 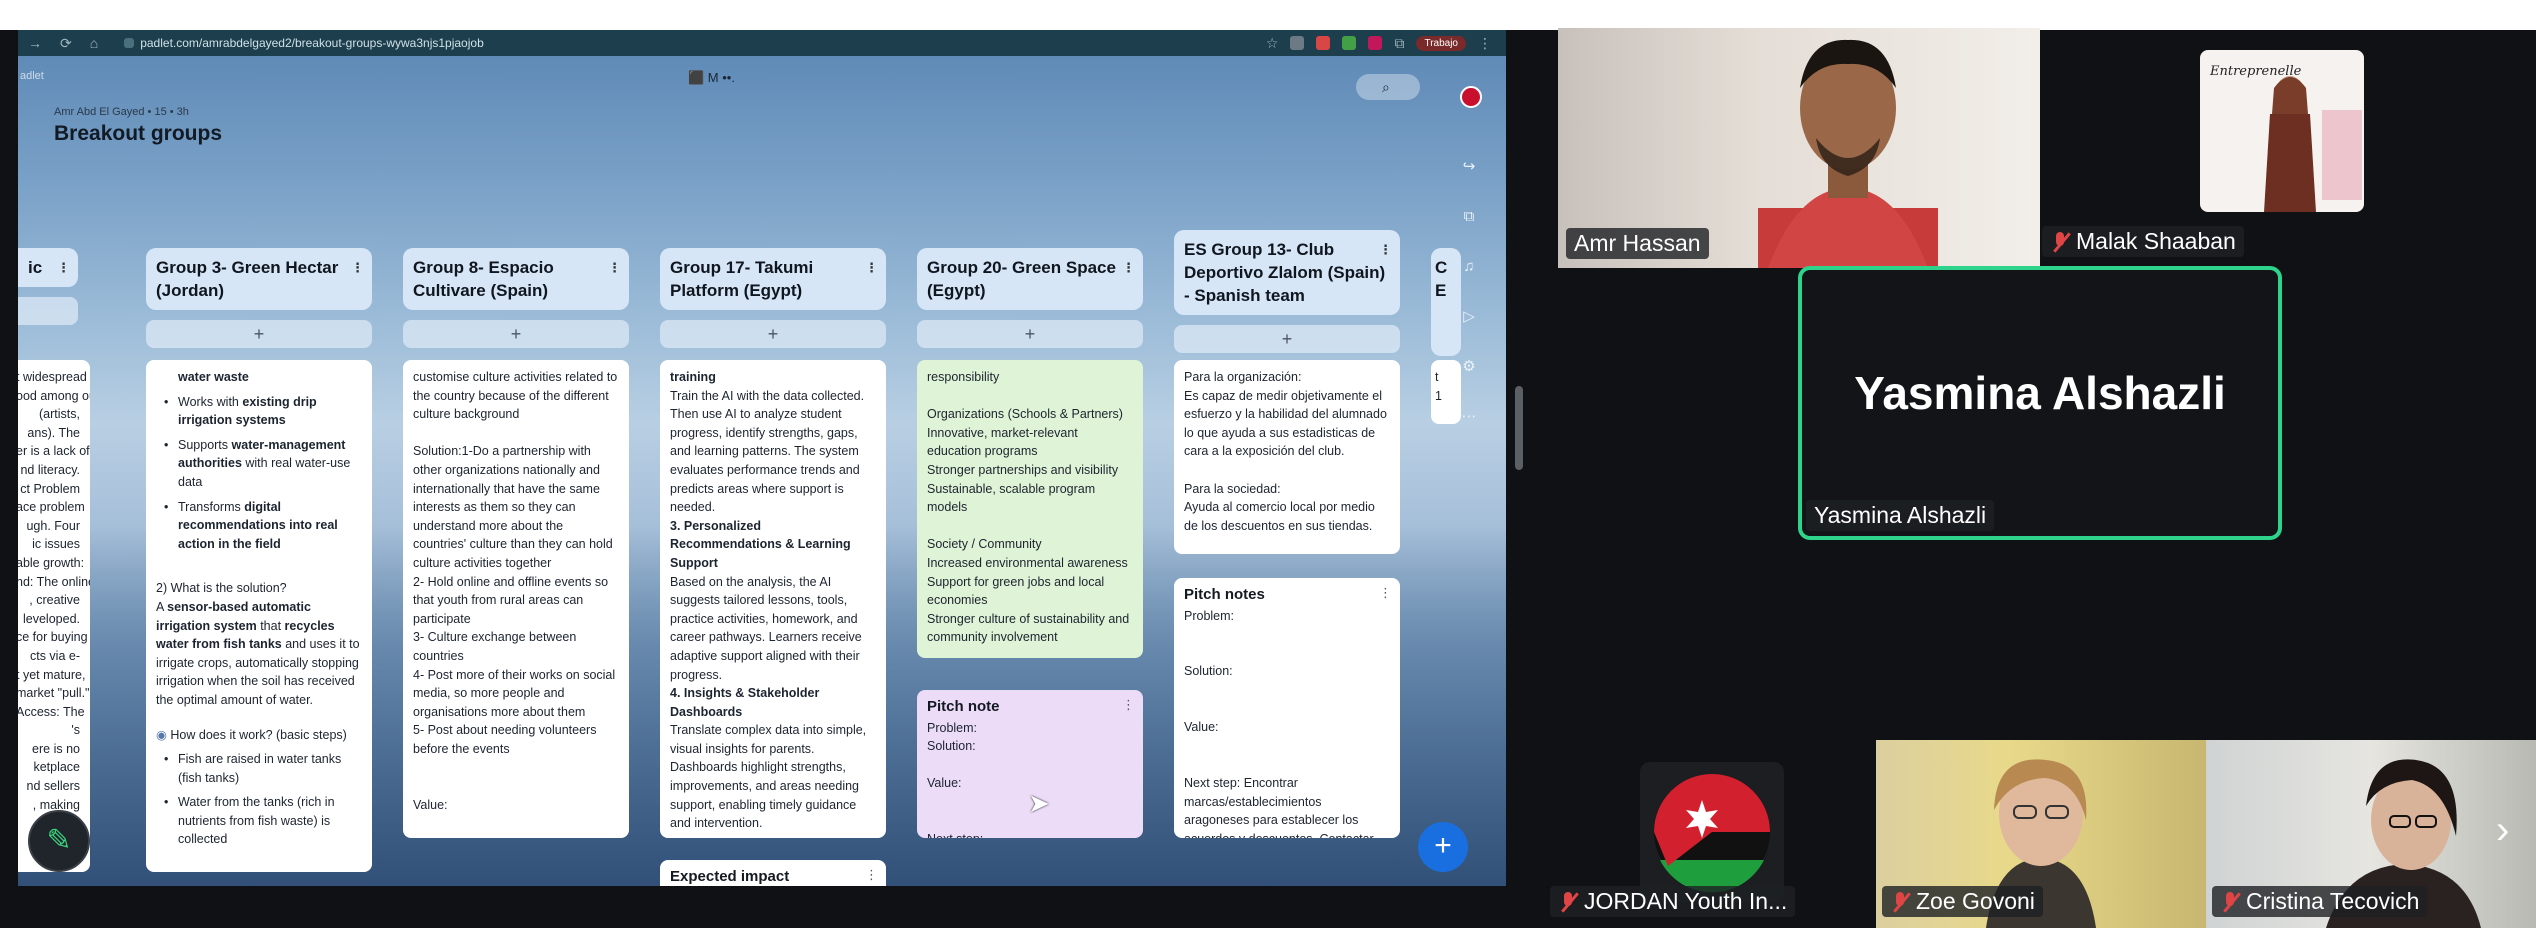 What do you see at coordinates (2041, 834) in the screenshot?
I see `video-tile-zoe: Zoe Govoni` at bounding box center [2041, 834].